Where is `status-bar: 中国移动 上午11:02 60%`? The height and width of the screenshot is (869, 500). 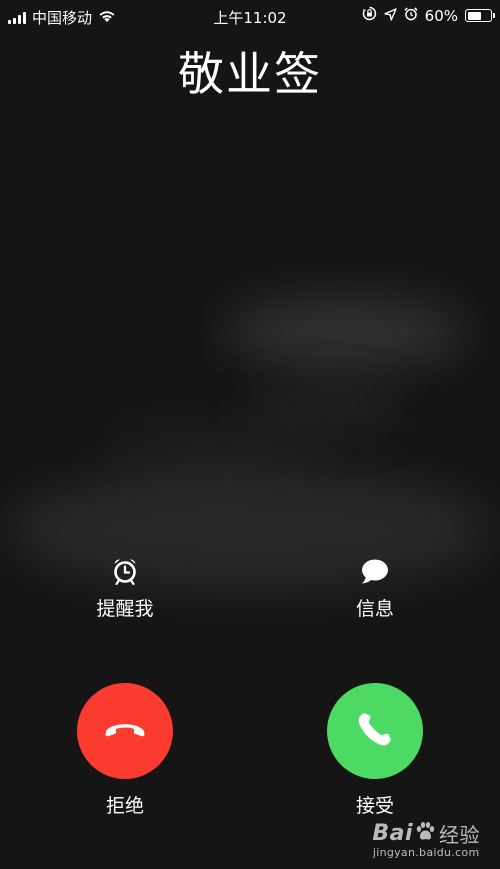 status-bar: 中国移动 上午11:02 60% is located at coordinates (250, 16).